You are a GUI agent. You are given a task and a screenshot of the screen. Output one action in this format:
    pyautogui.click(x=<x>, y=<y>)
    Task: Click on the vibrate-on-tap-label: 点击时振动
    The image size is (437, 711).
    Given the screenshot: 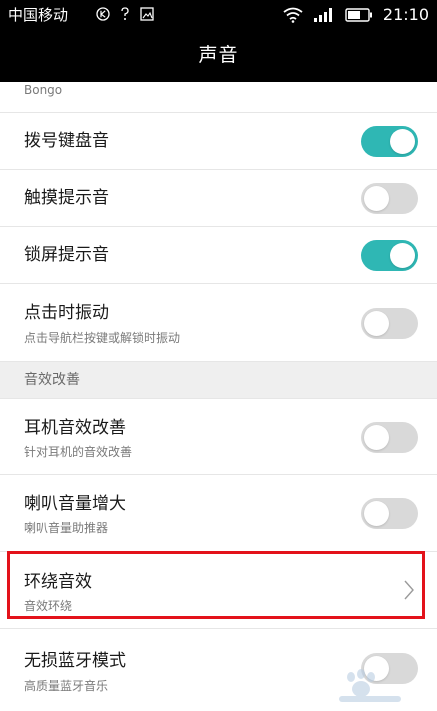 What is the action you would take?
    pyautogui.click(x=66, y=313)
    